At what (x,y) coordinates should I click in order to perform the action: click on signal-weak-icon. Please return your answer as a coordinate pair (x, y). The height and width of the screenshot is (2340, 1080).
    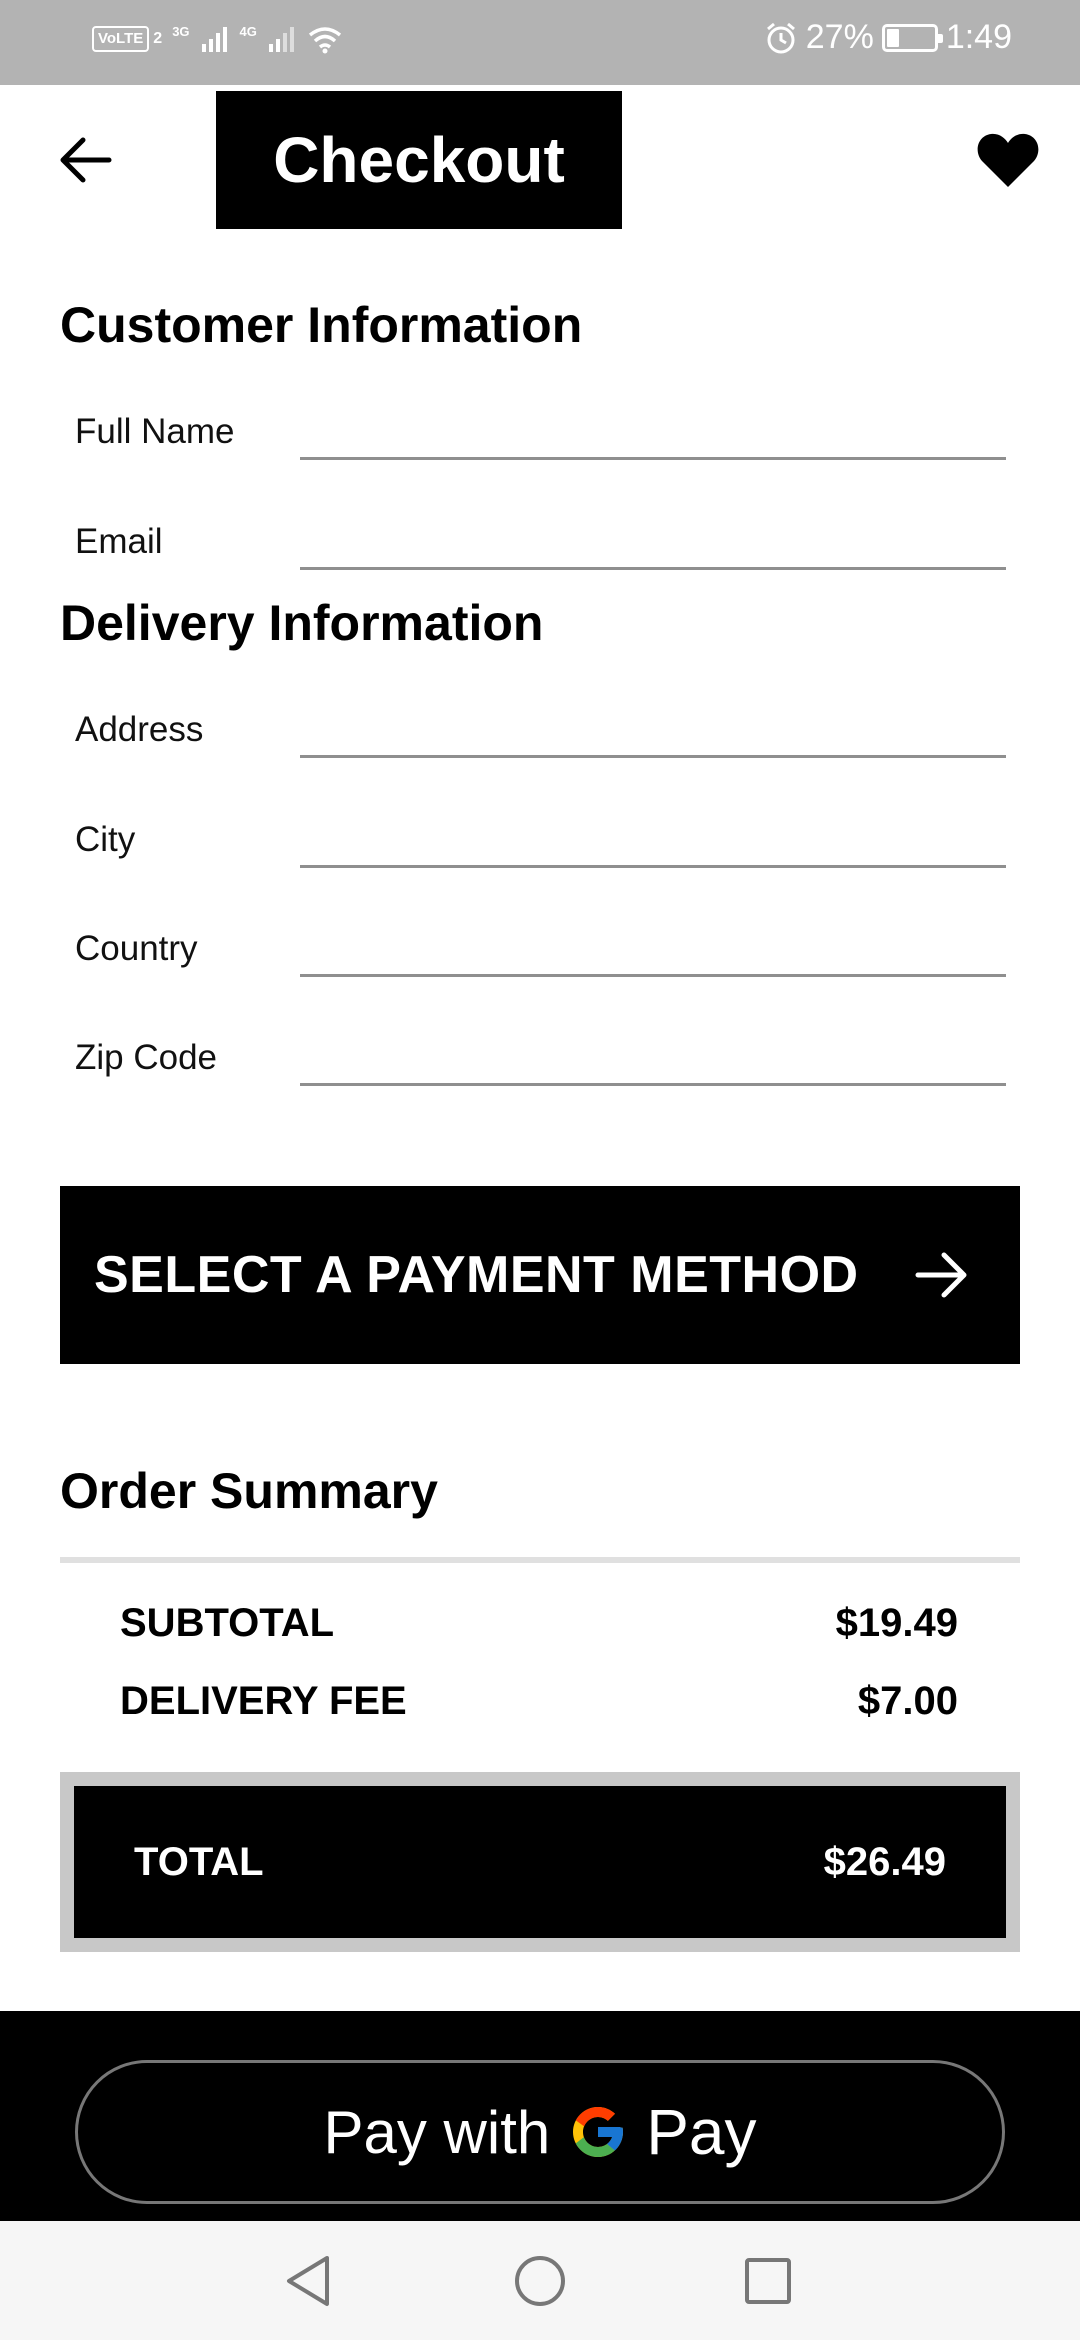
    Looking at the image, I should click on (281, 39).